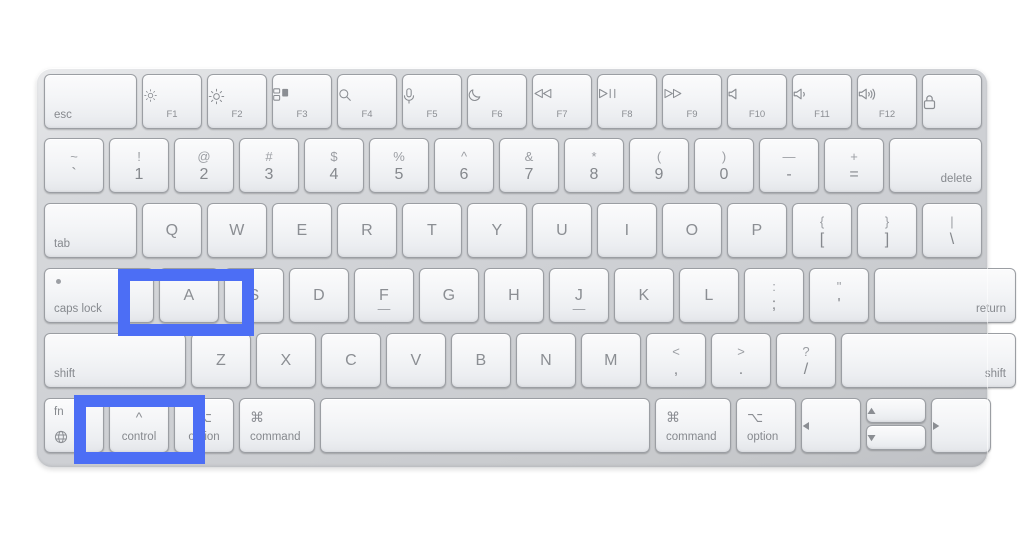 Image resolution: width=1024 pixels, height=538 pixels. I want to click on key-7: & 7, so click(529, 165).